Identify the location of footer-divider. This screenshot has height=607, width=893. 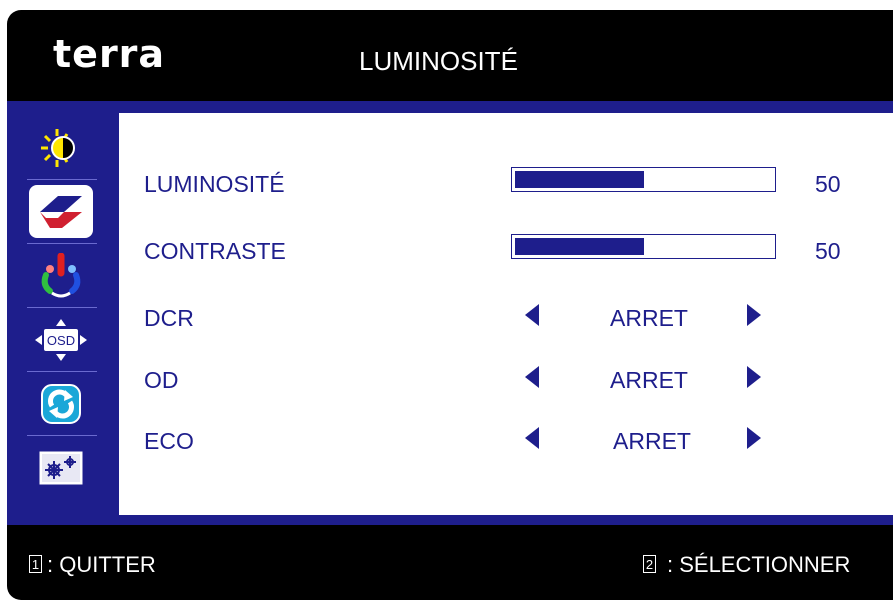
(450, 520).